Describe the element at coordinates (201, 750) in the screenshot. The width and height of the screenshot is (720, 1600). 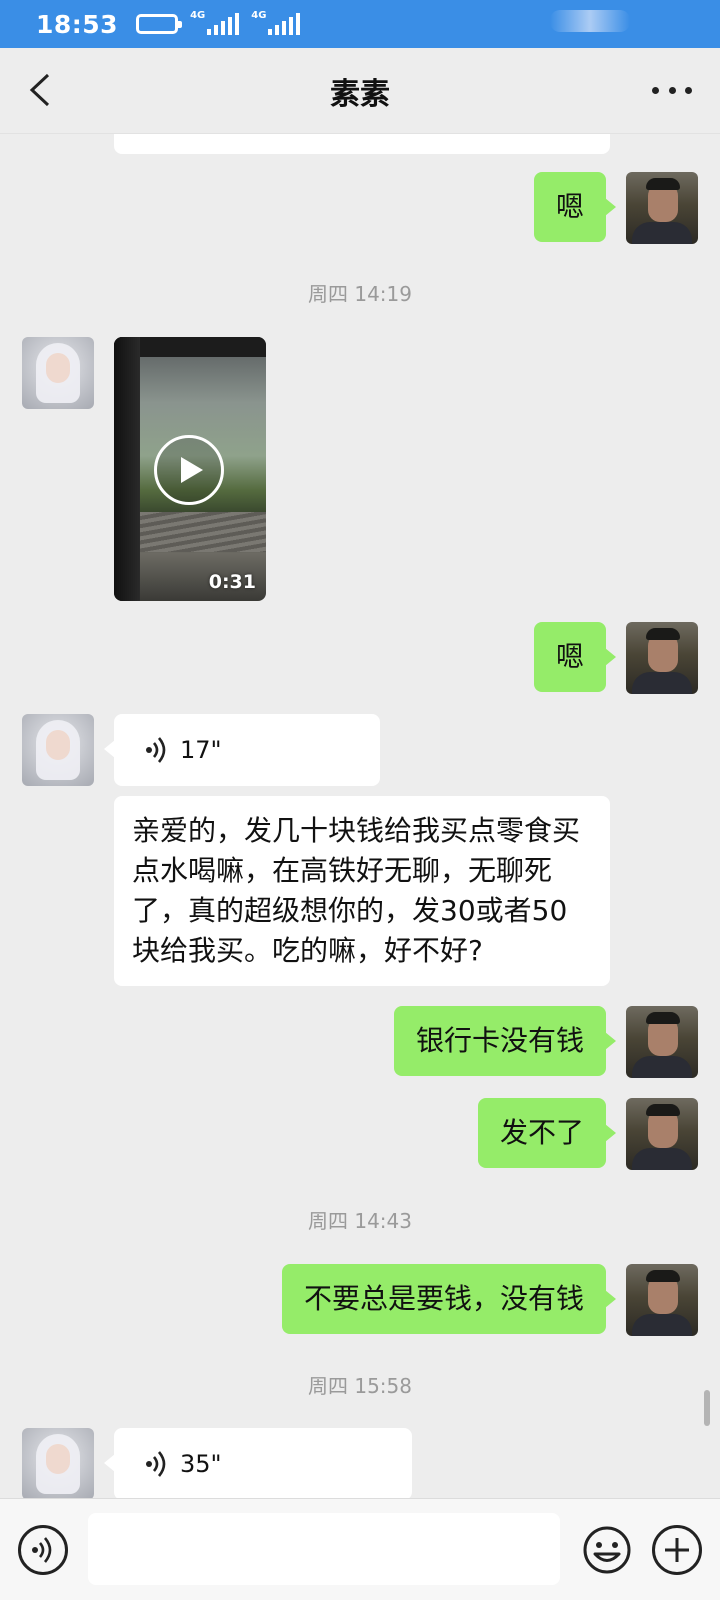
I see `voice-duration: 17"` at that location.